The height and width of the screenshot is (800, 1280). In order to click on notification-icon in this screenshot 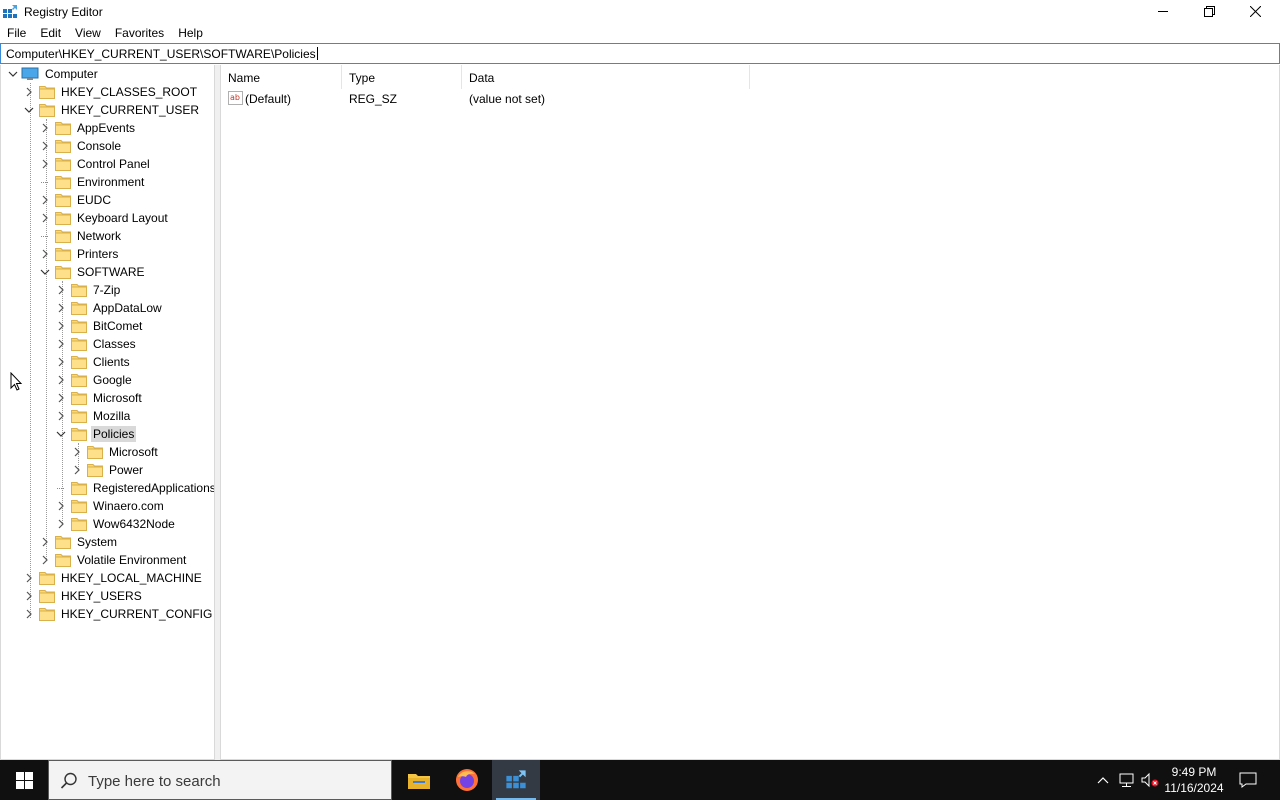, I will do `click(1248, 780)`.